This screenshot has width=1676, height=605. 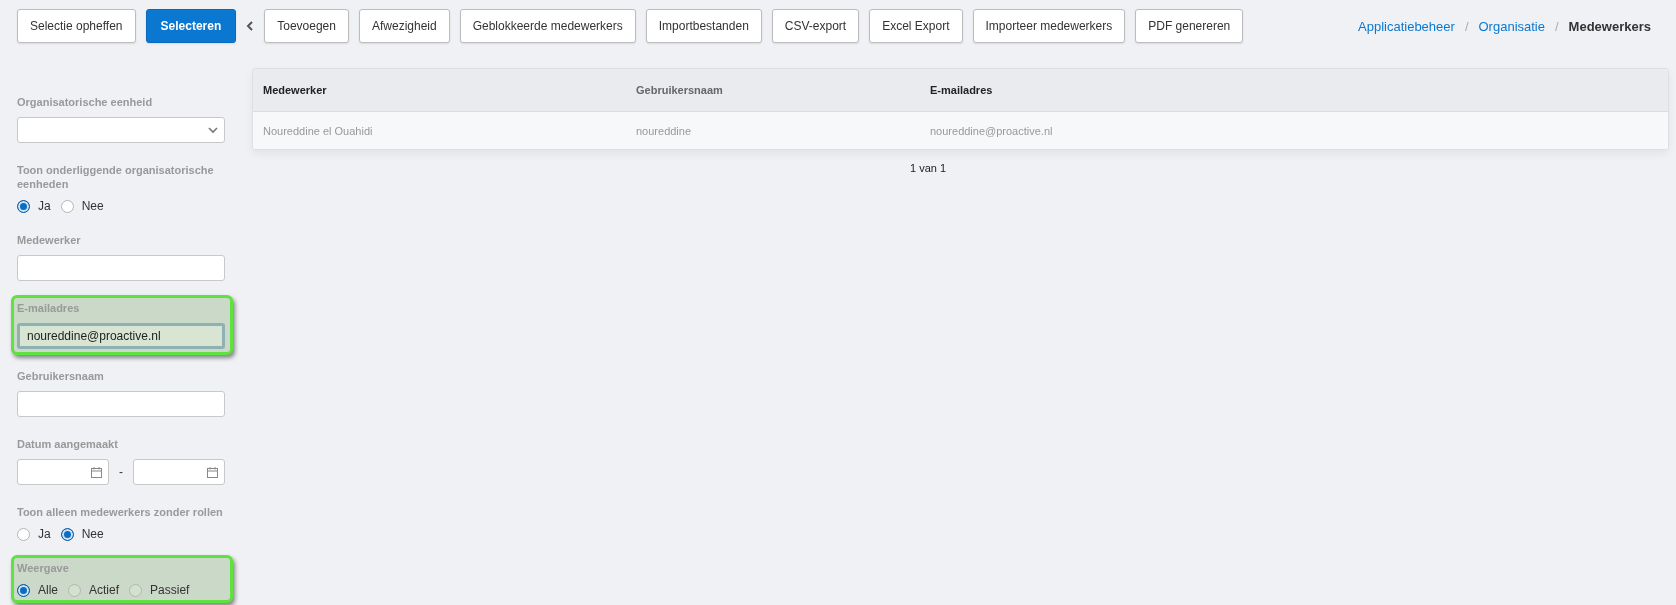 I want to click on filter-label: Toon alleen medewerkers zonder rollen, so click(x=120, y=512).